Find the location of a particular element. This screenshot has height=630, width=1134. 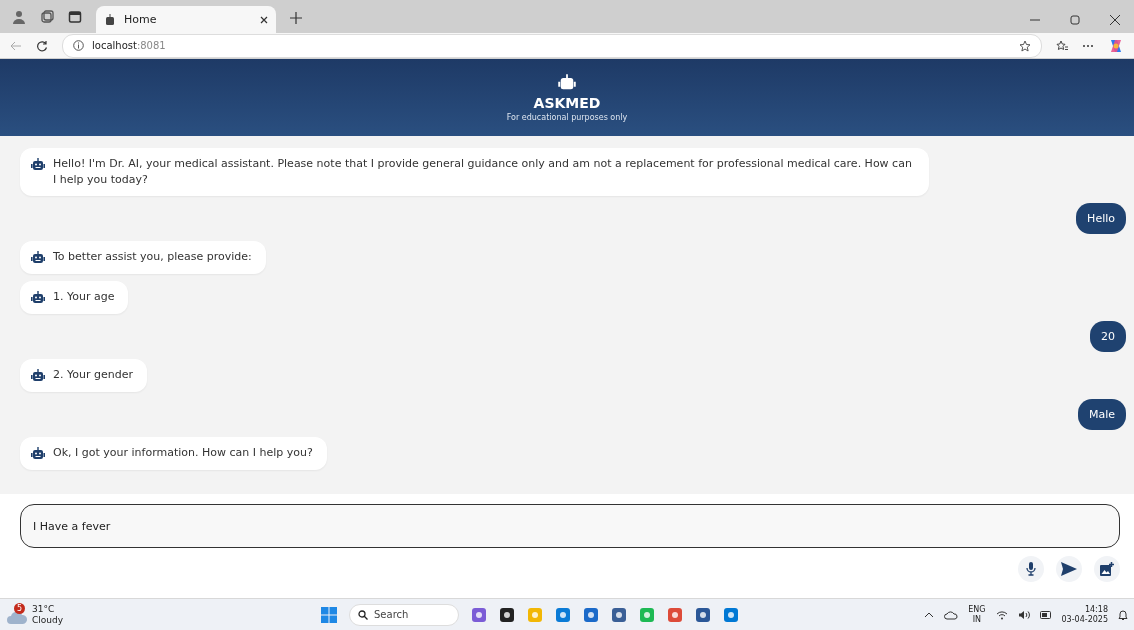

info-icon is located at coordinates (78, 45).